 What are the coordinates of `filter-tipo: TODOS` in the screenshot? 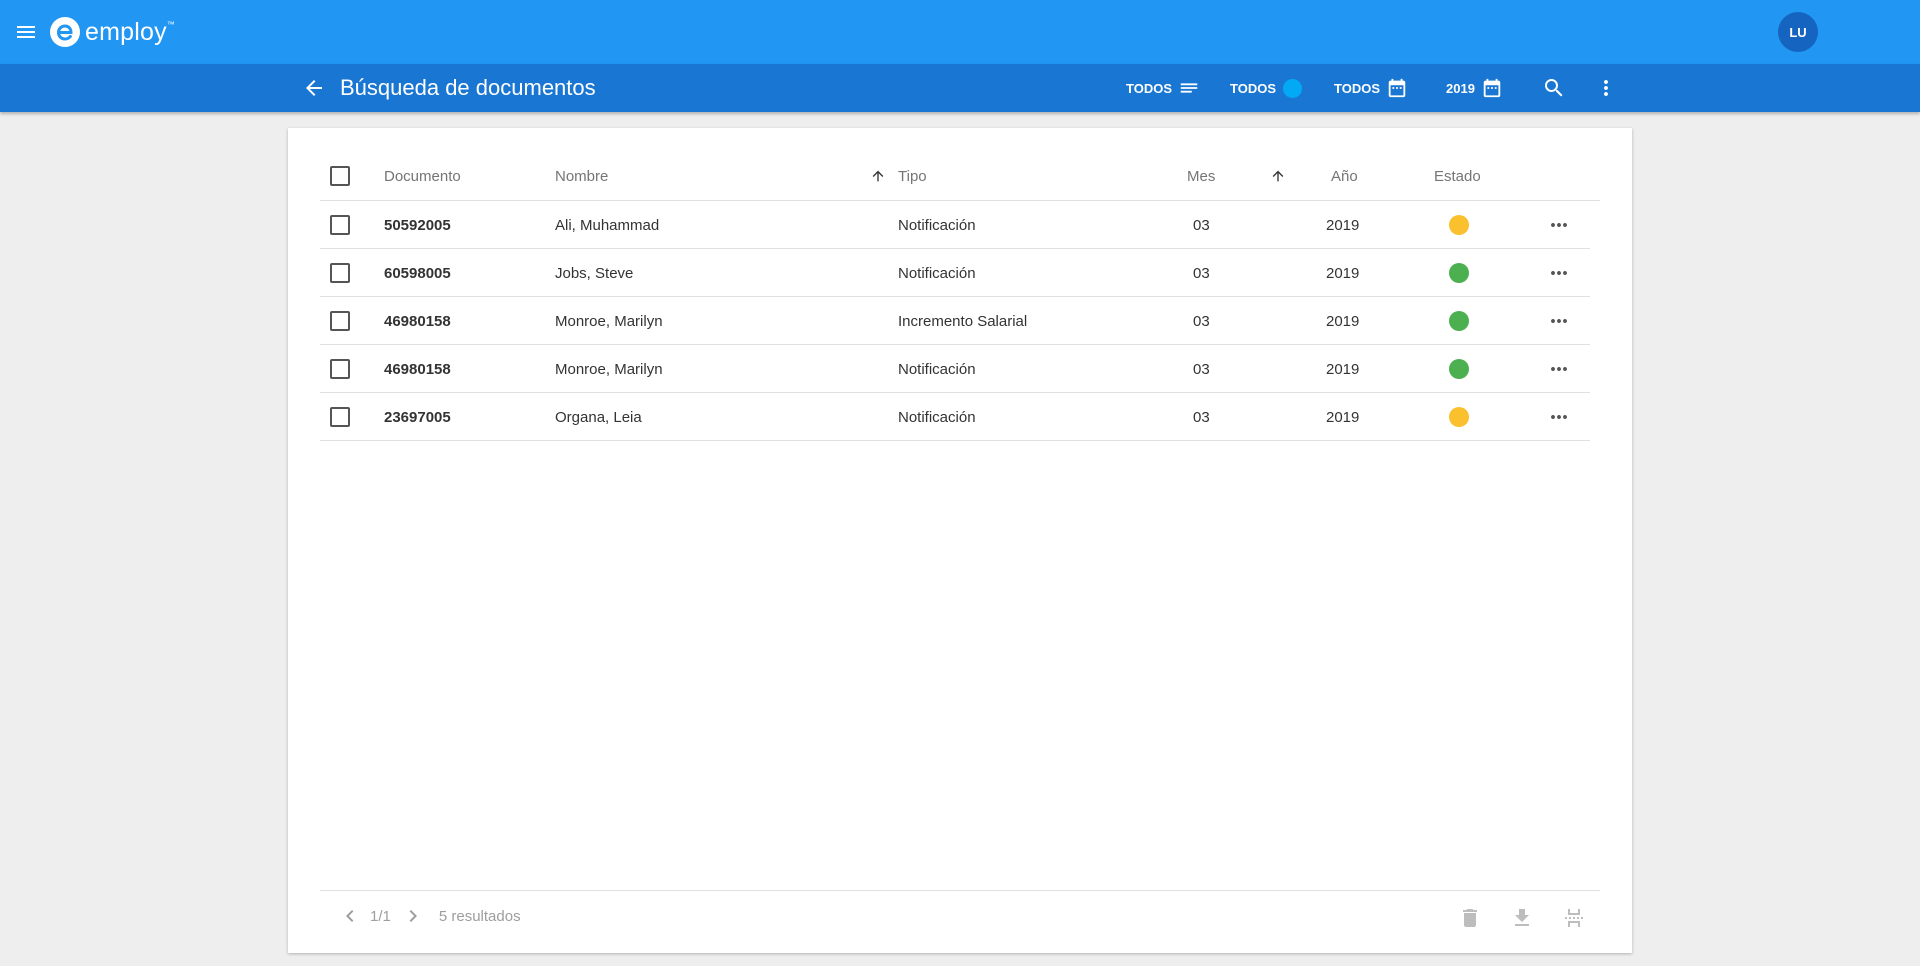 It's located at (1163, 88).